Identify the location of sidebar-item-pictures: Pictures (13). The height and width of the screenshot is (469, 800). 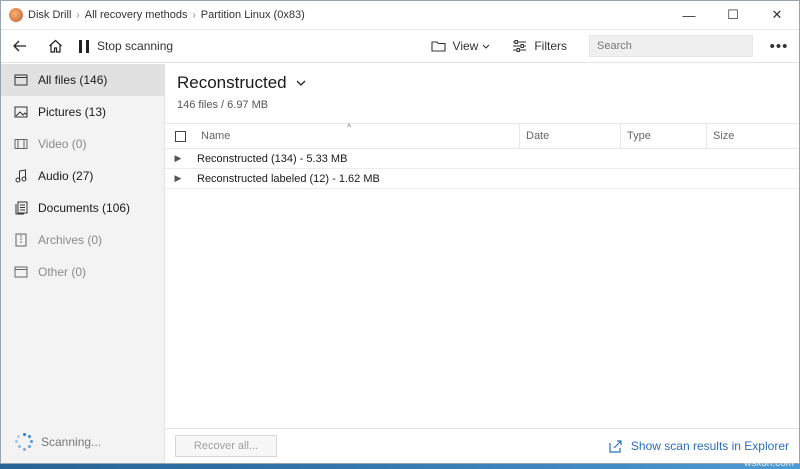
(82, 112).